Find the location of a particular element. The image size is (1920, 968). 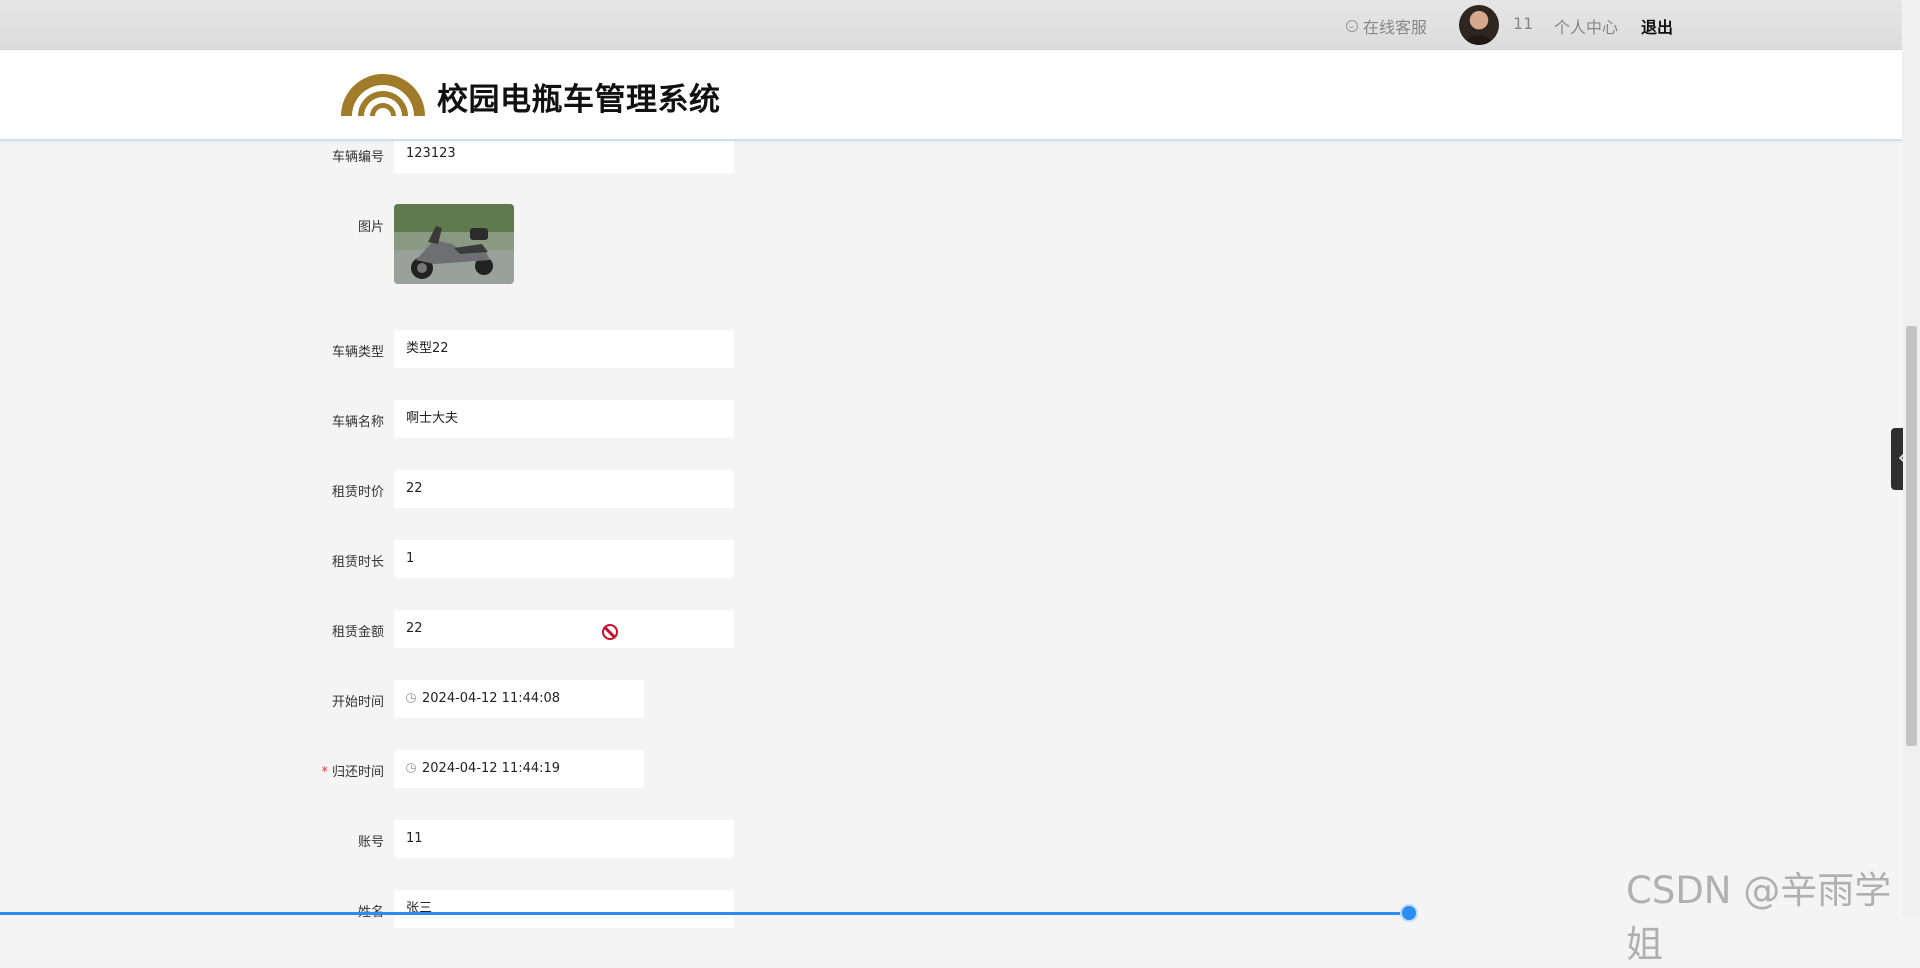

return-time-picker: 2024-04-12 11:44:19 is located at coordinates (519, 769).